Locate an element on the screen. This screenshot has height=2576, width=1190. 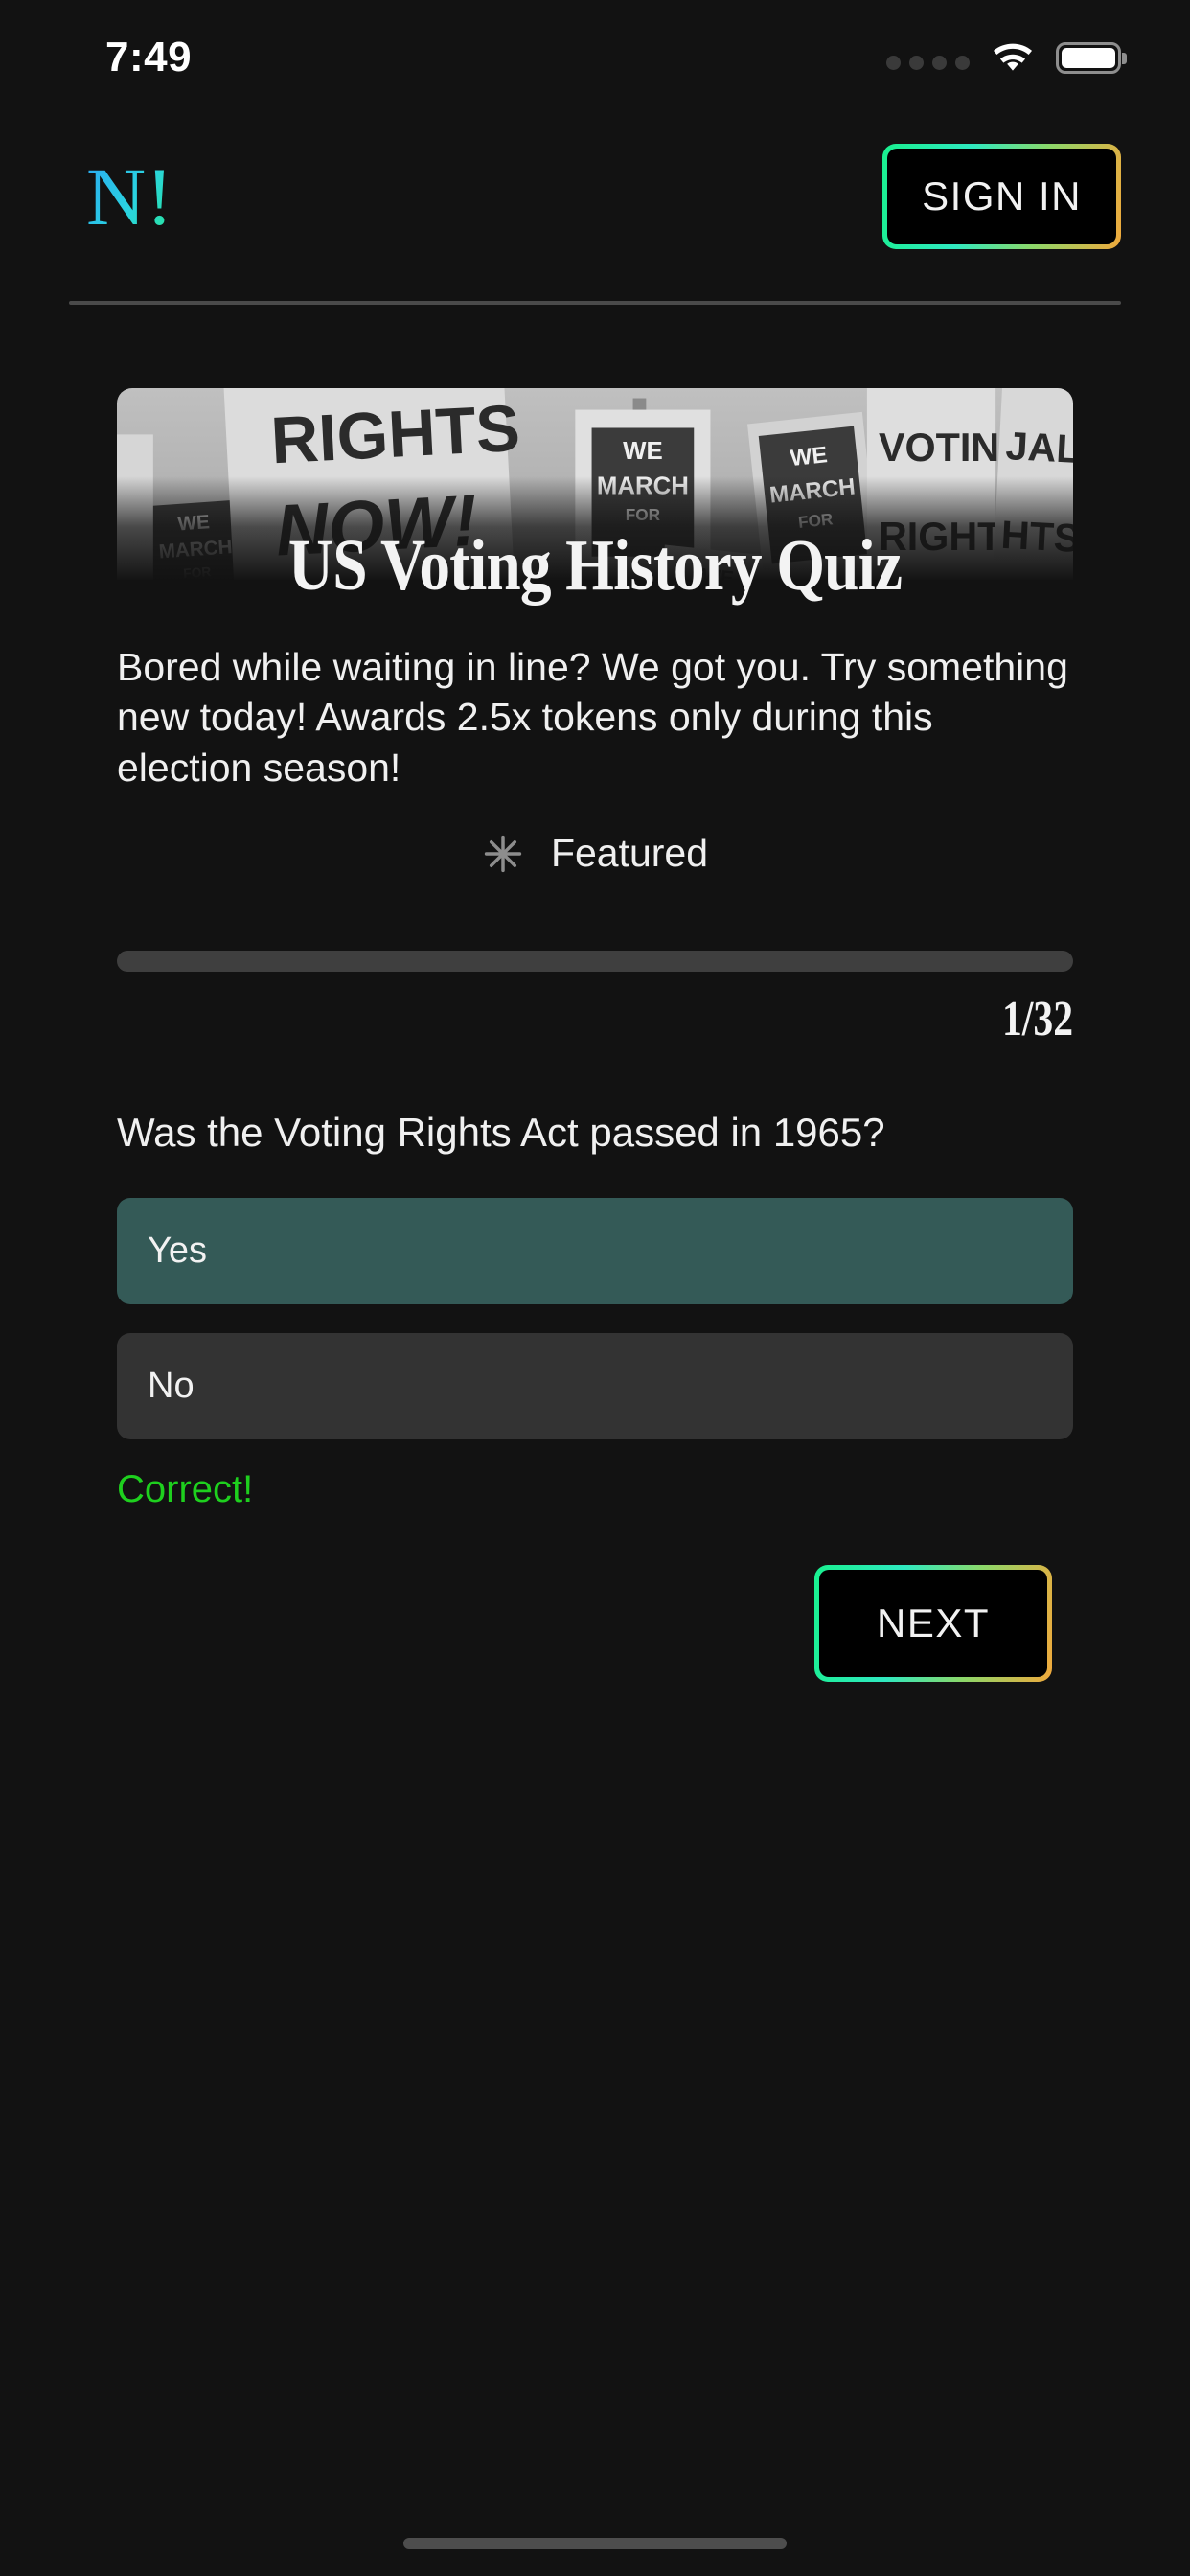
answer-options-list: Yes No is located at coordinates (595, 1318).